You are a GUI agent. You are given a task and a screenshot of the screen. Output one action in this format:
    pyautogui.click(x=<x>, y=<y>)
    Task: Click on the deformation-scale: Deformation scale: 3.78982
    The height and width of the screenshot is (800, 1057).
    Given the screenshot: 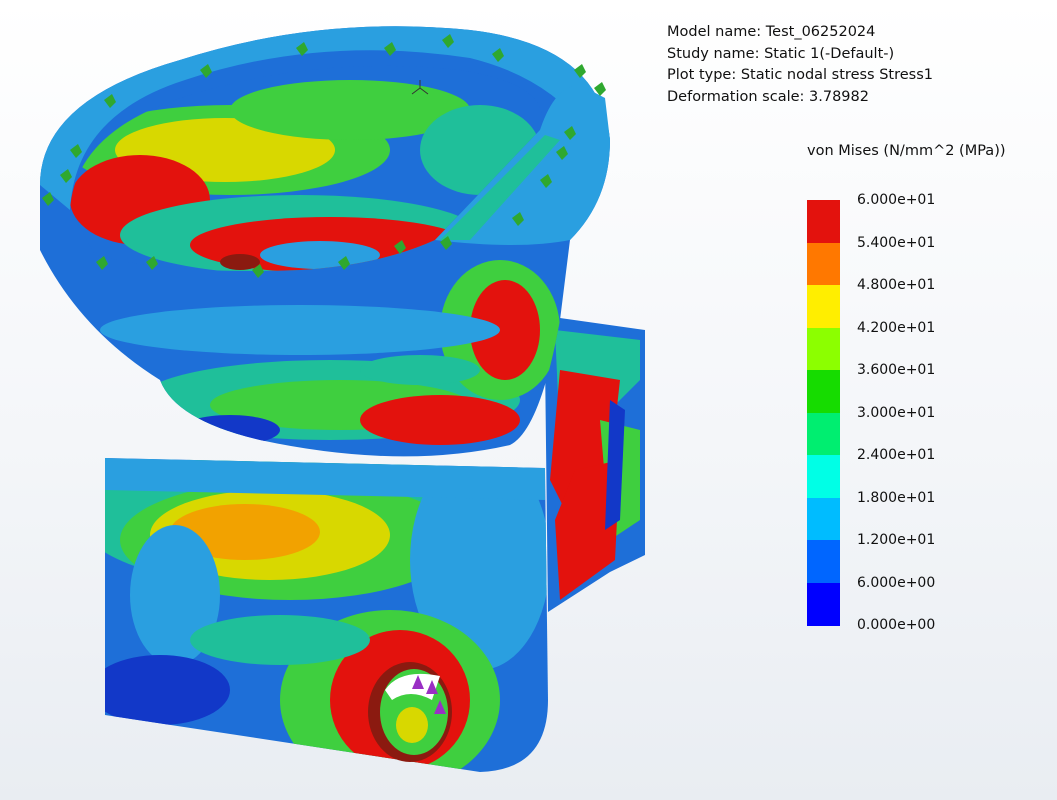 What is the action you would take?
    pyautogui.click(x=768, y=96)
    